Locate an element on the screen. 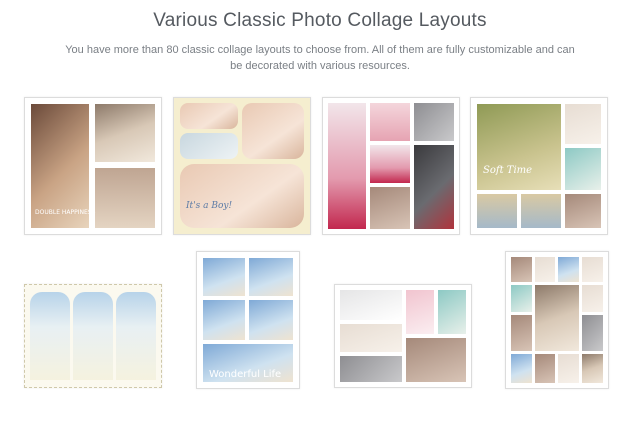 The height and width of the screenshot is (434, 640). photo-shoes is located at coordinates (125, 198).